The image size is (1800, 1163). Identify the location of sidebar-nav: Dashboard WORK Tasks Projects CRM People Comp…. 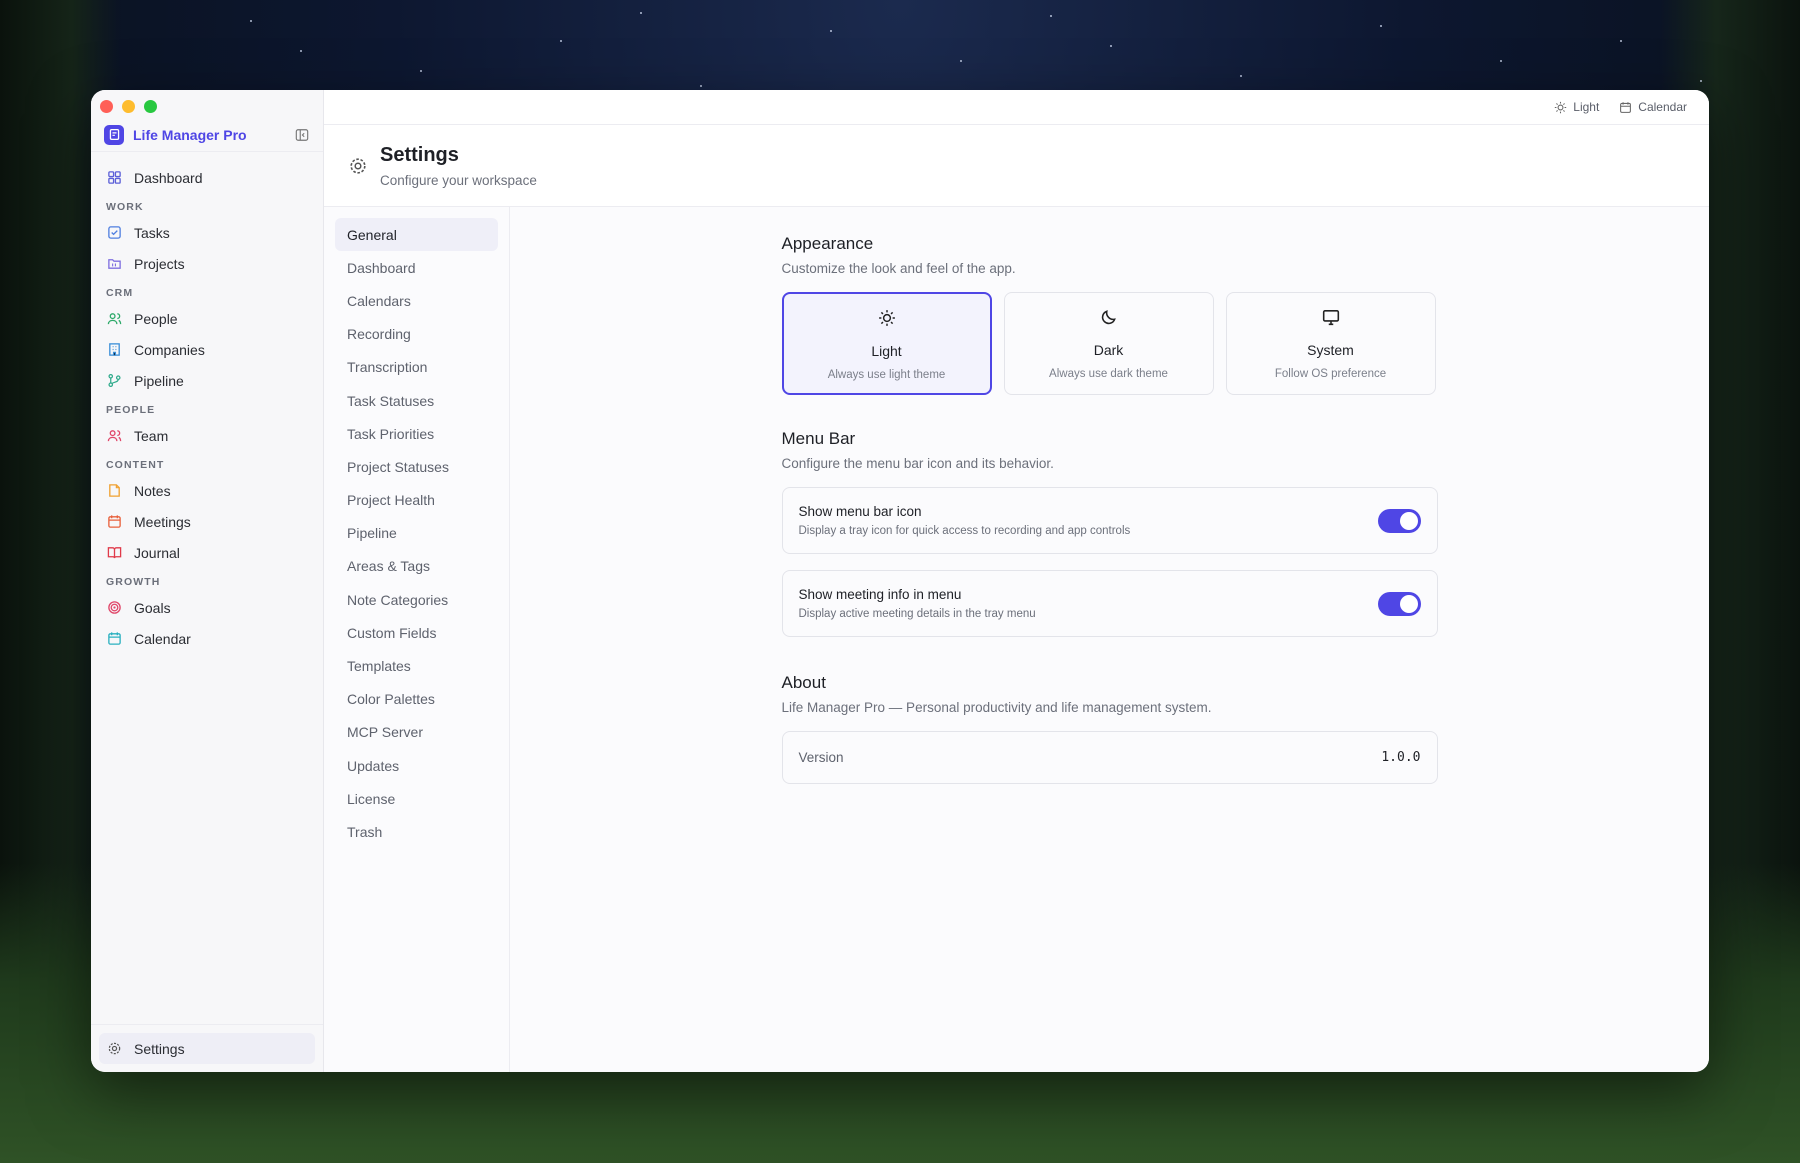
(207, 403).